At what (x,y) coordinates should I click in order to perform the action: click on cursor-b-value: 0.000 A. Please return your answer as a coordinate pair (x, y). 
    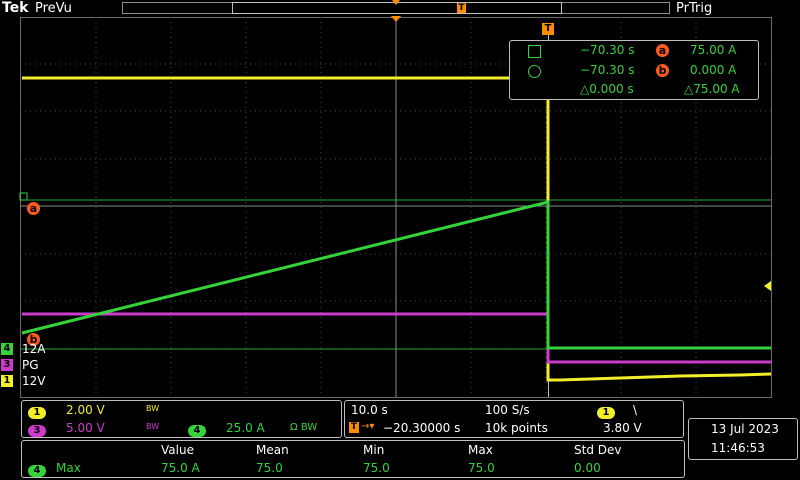
    Looking at the image, I should click on (713, 70).